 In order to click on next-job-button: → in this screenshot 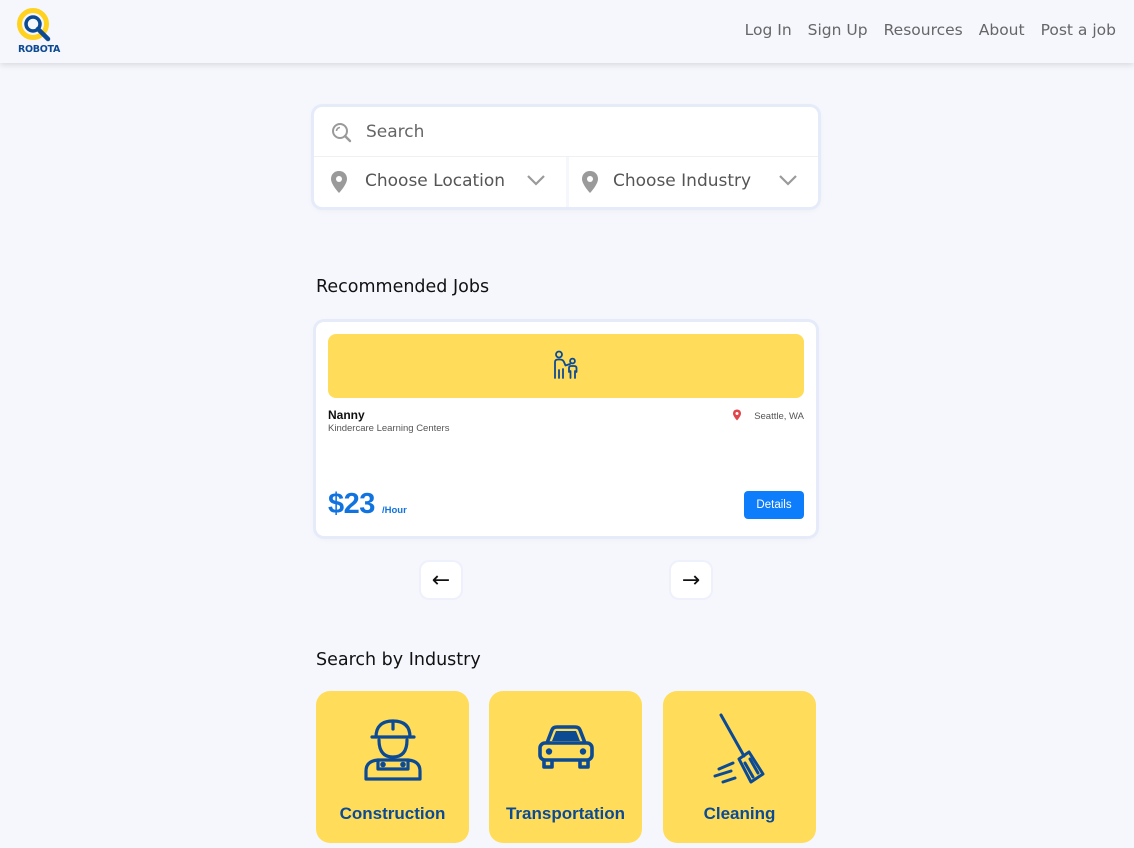, I will do `click(691, 580)`.